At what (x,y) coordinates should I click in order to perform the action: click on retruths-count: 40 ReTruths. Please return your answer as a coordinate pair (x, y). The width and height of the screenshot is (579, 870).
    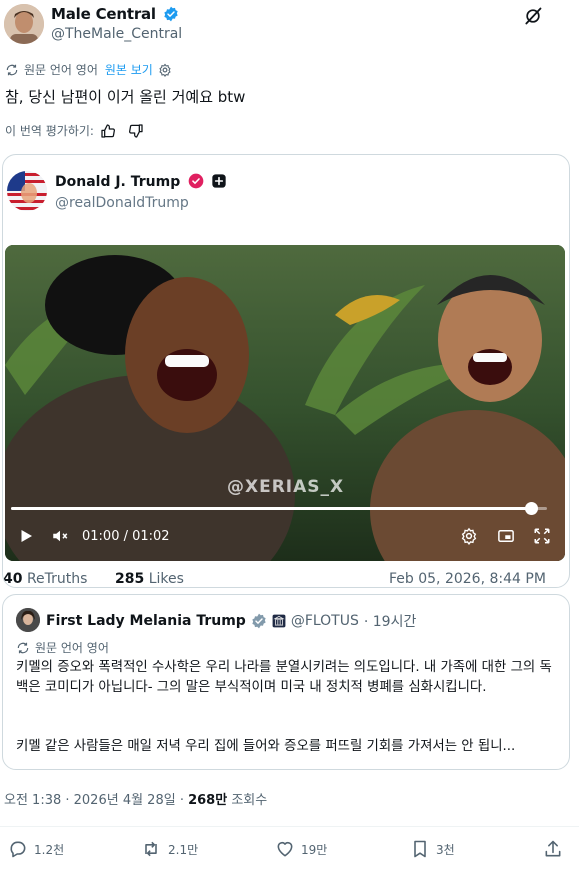
    Looking at the image, I should click on (45, 579).